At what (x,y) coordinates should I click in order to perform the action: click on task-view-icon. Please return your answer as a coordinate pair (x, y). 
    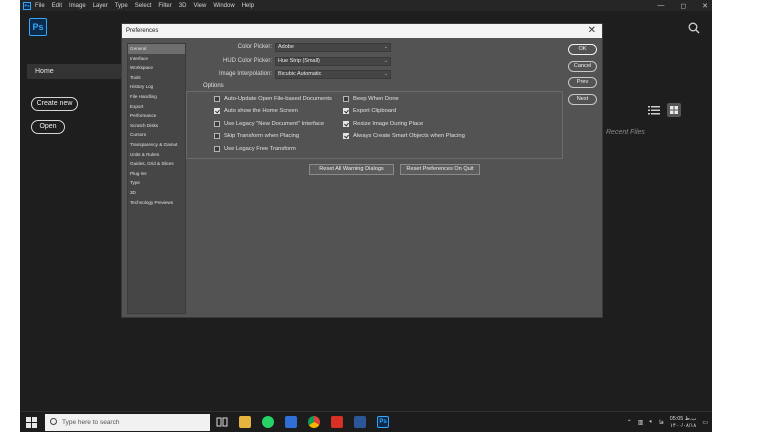
    Looking at the image, I should click on (222, 422).